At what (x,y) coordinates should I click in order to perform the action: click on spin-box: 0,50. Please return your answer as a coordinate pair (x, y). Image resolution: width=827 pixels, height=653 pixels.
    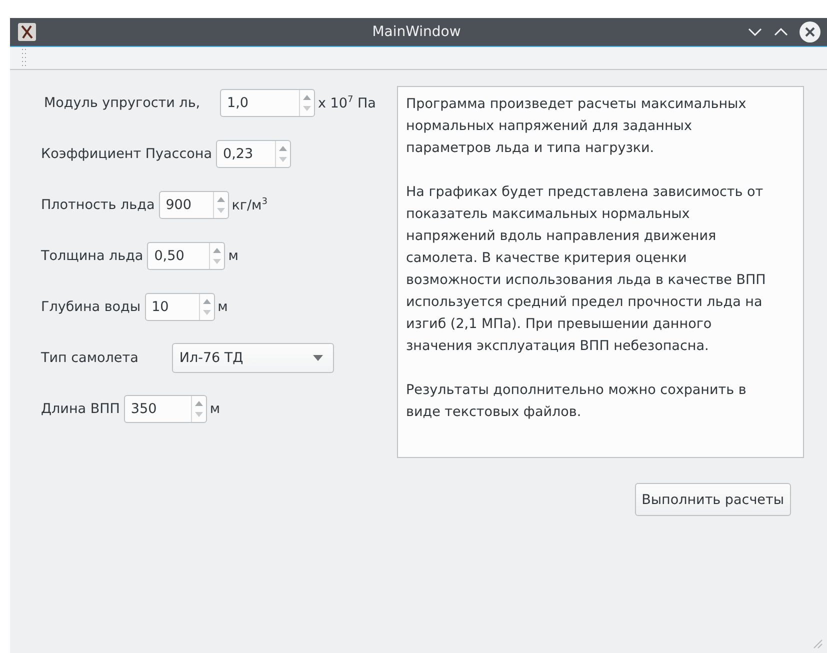
    Looking at the image, I should click on (186, 256).